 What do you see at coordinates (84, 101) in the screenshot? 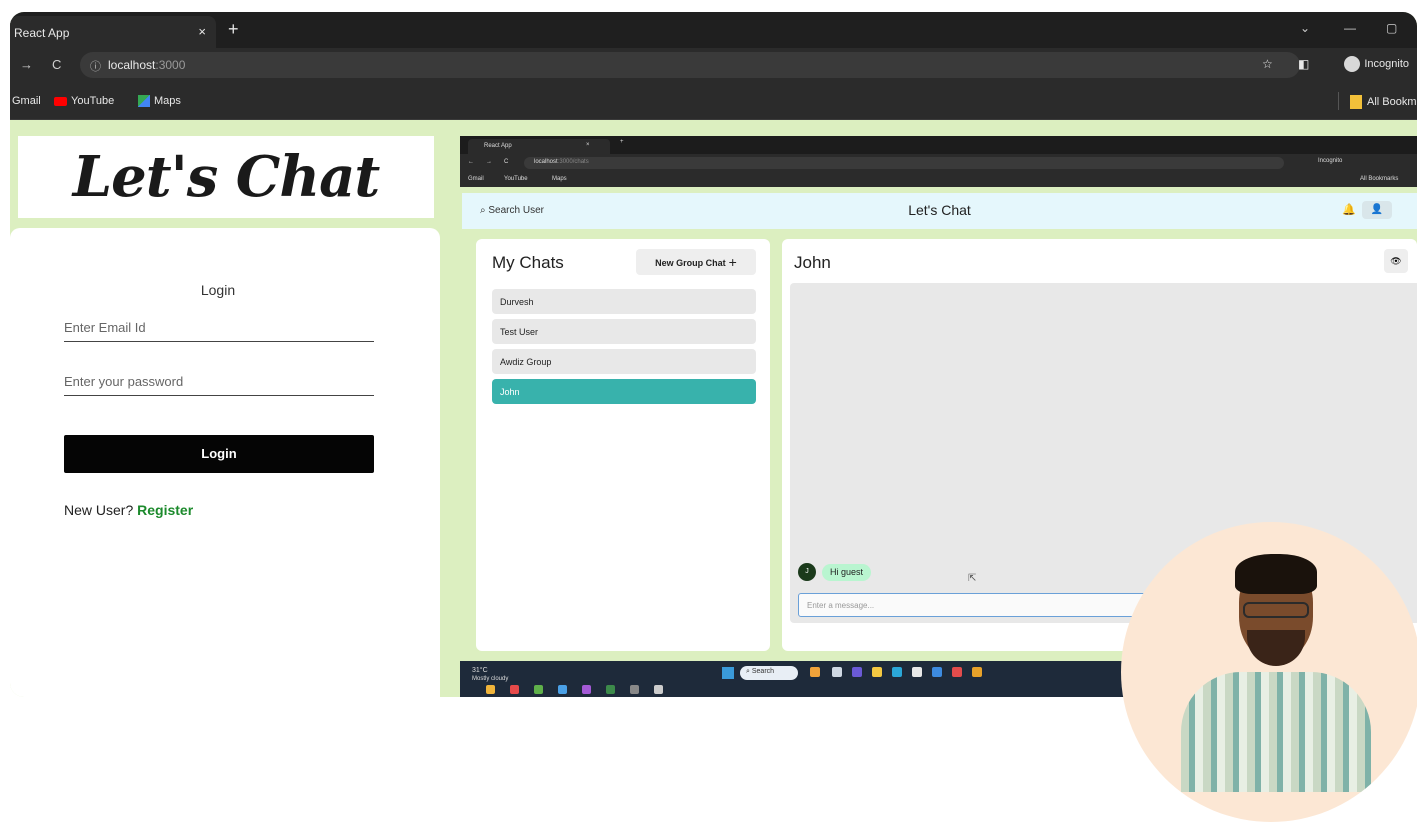
I see `bookmark-youtube: YouTube` at bounding box center [84, 101].